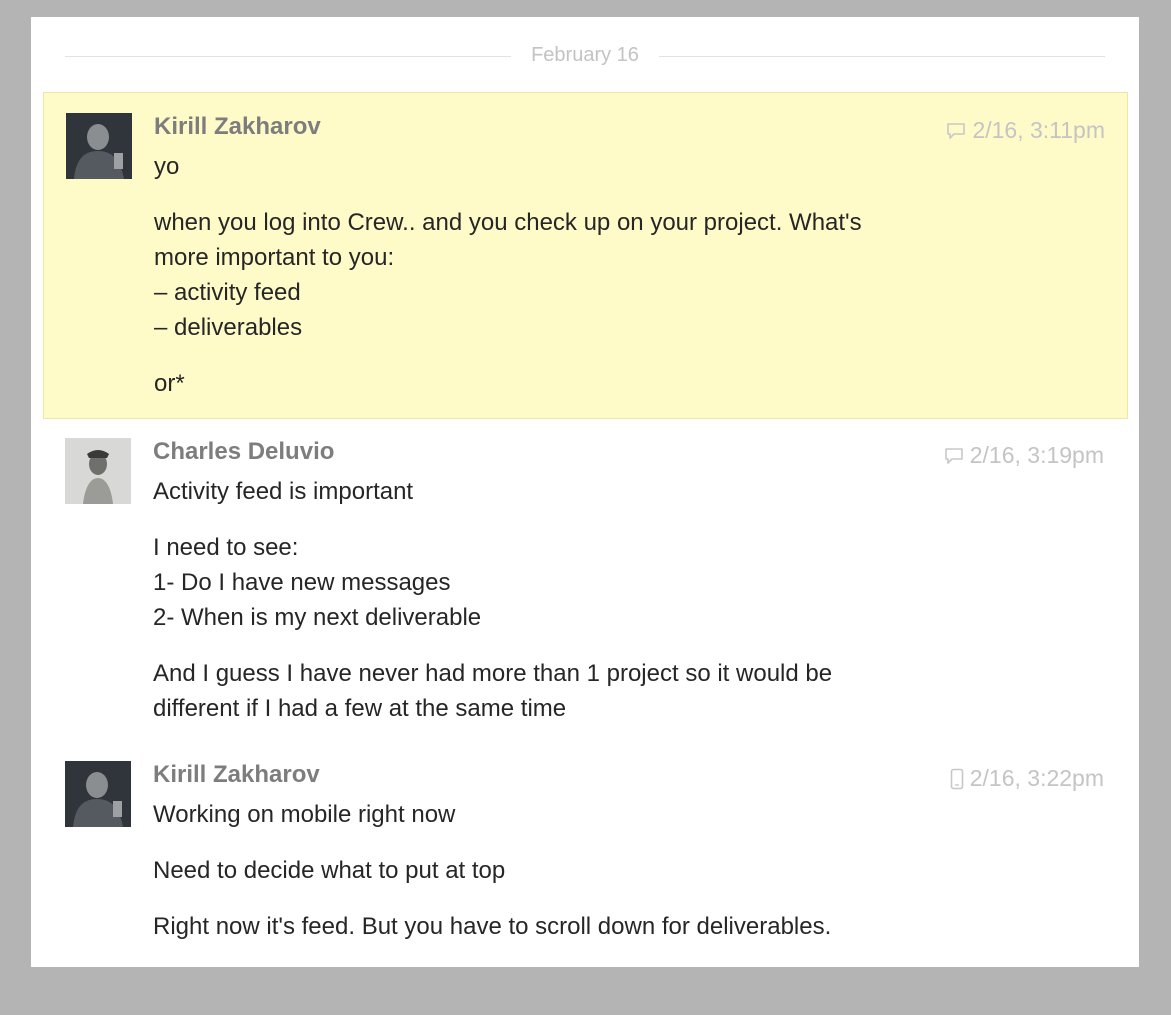  Describe the element at coordinates (1037, 455) in the screenshot. I see `message-timestamp: 2/16, 3:19pm` at that location.